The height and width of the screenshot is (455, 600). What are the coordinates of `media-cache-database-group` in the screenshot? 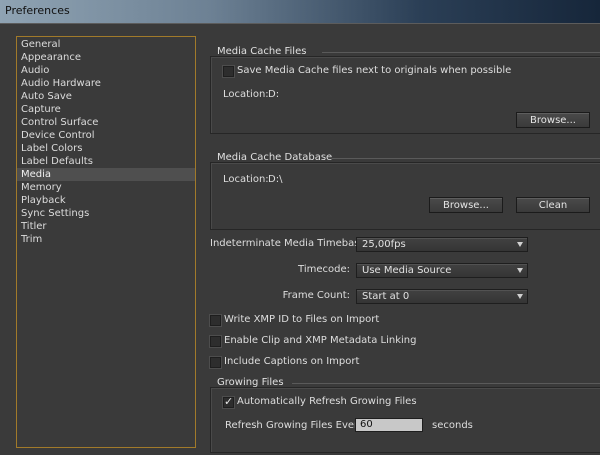 It's located at (405, 196).